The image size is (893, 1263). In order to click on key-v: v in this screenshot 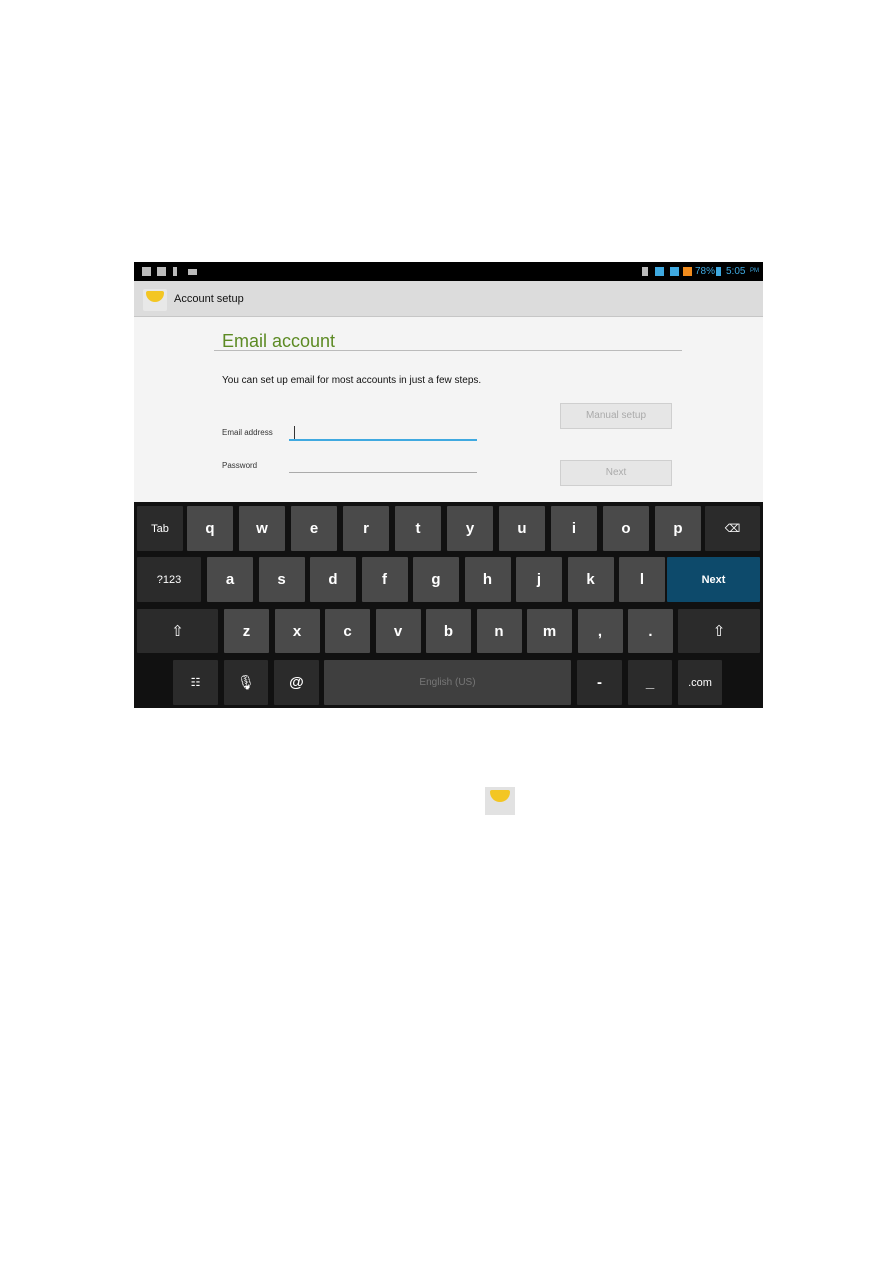, I will do `click(398, 631)`.